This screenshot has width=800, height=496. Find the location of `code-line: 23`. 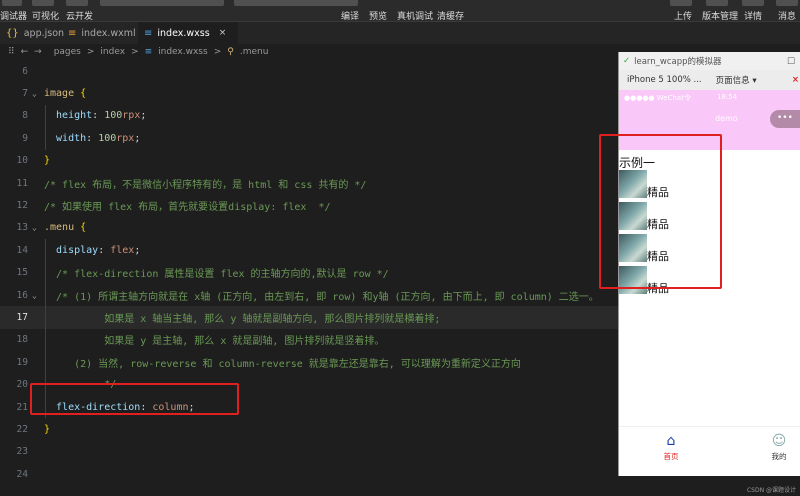

code-line: 23 is located at coordinates (309, 452).